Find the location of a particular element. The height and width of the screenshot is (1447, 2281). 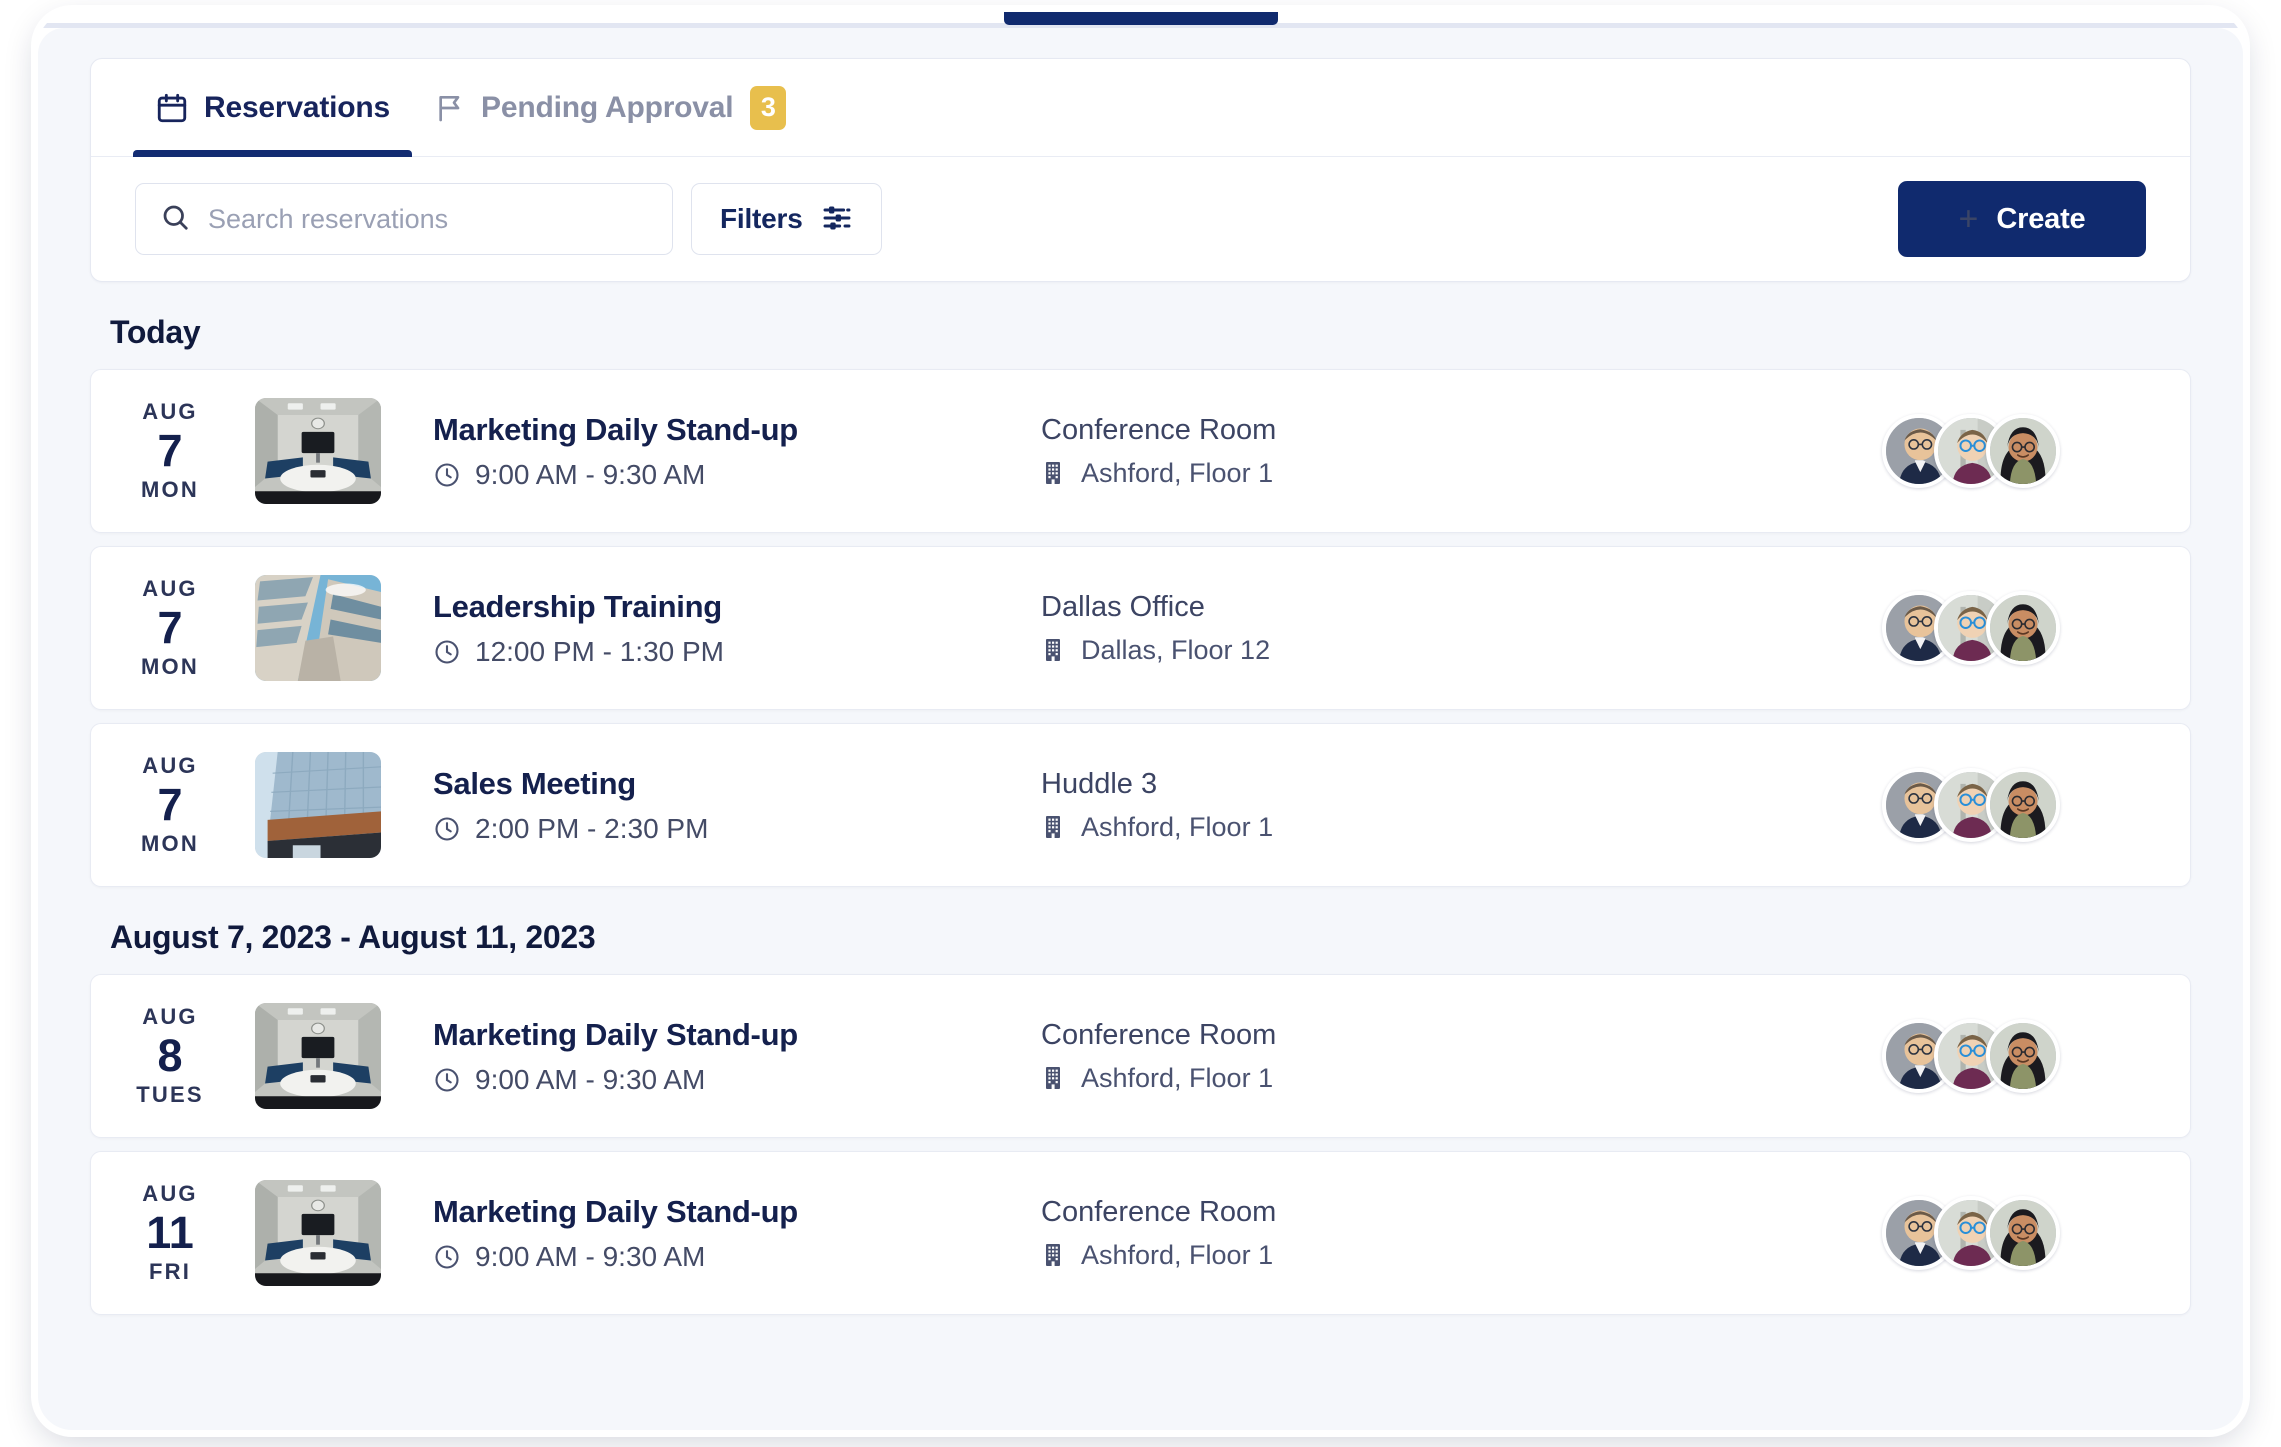

reservation-main: Leadership Training 12:00 PM - 1:30 PM is located at coordinates (711, 628).